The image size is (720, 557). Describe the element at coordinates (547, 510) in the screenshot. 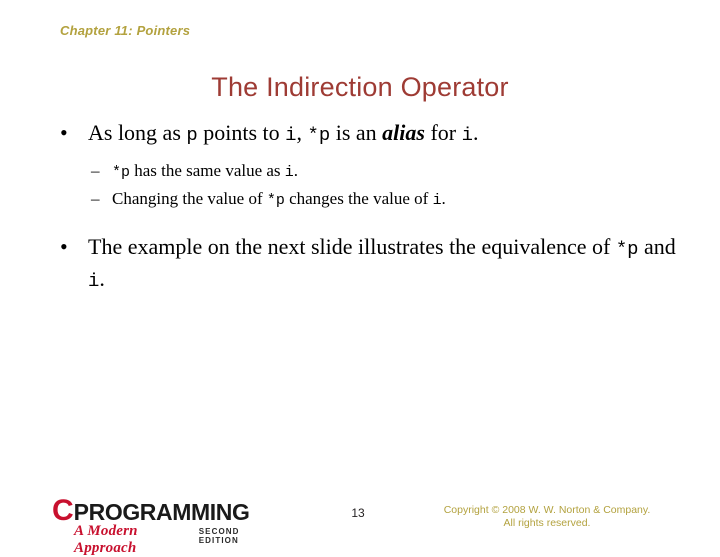

I see `copyright-line-1: Copyright © 2008 W. W. Norton & Company.` at that location.